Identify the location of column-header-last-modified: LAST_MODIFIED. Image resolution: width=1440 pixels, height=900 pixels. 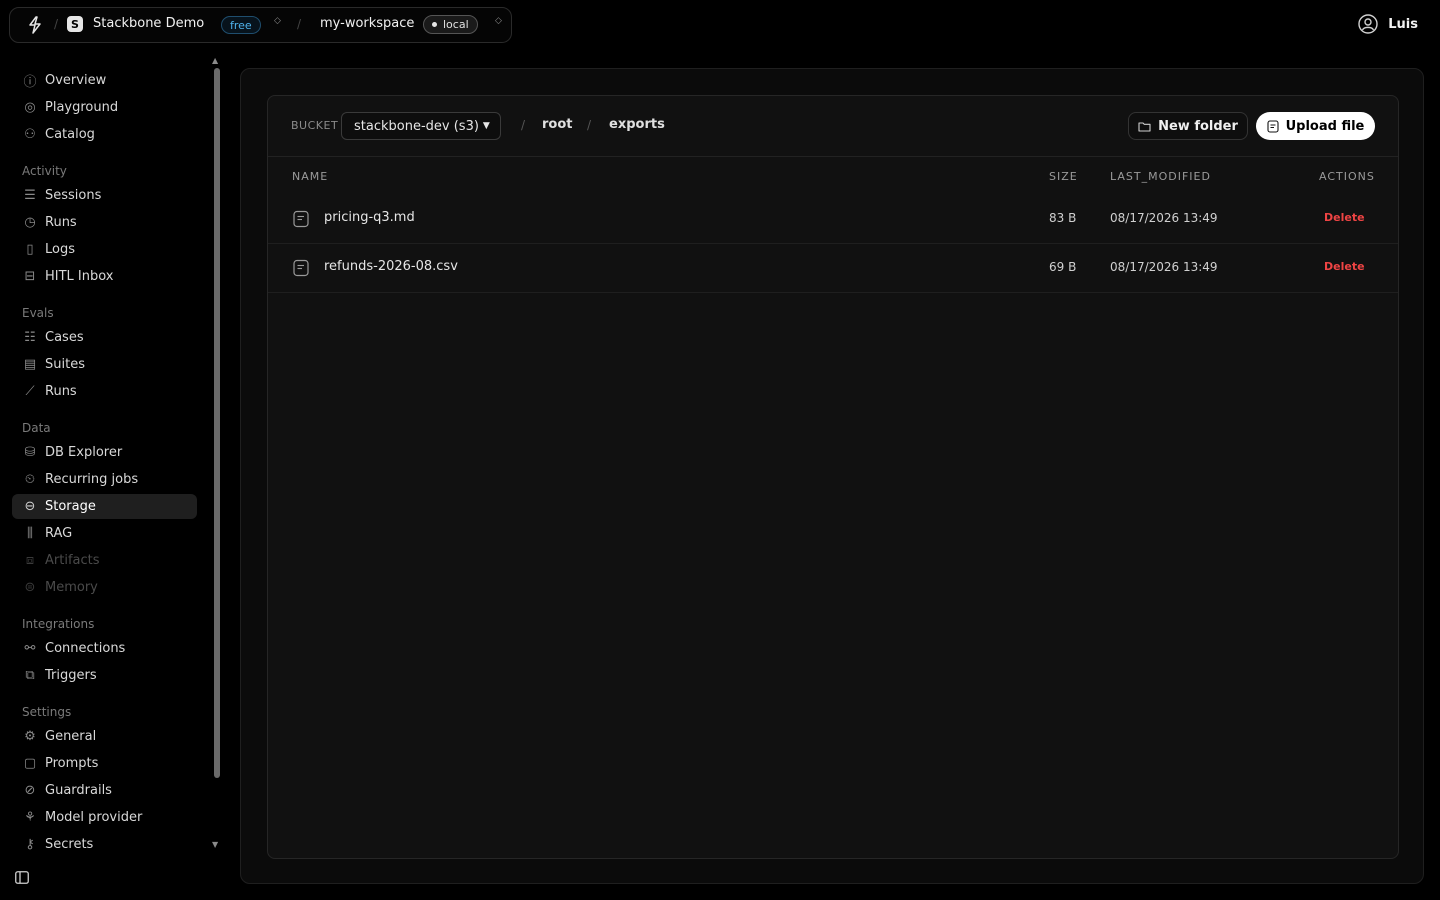
(1160, 176).